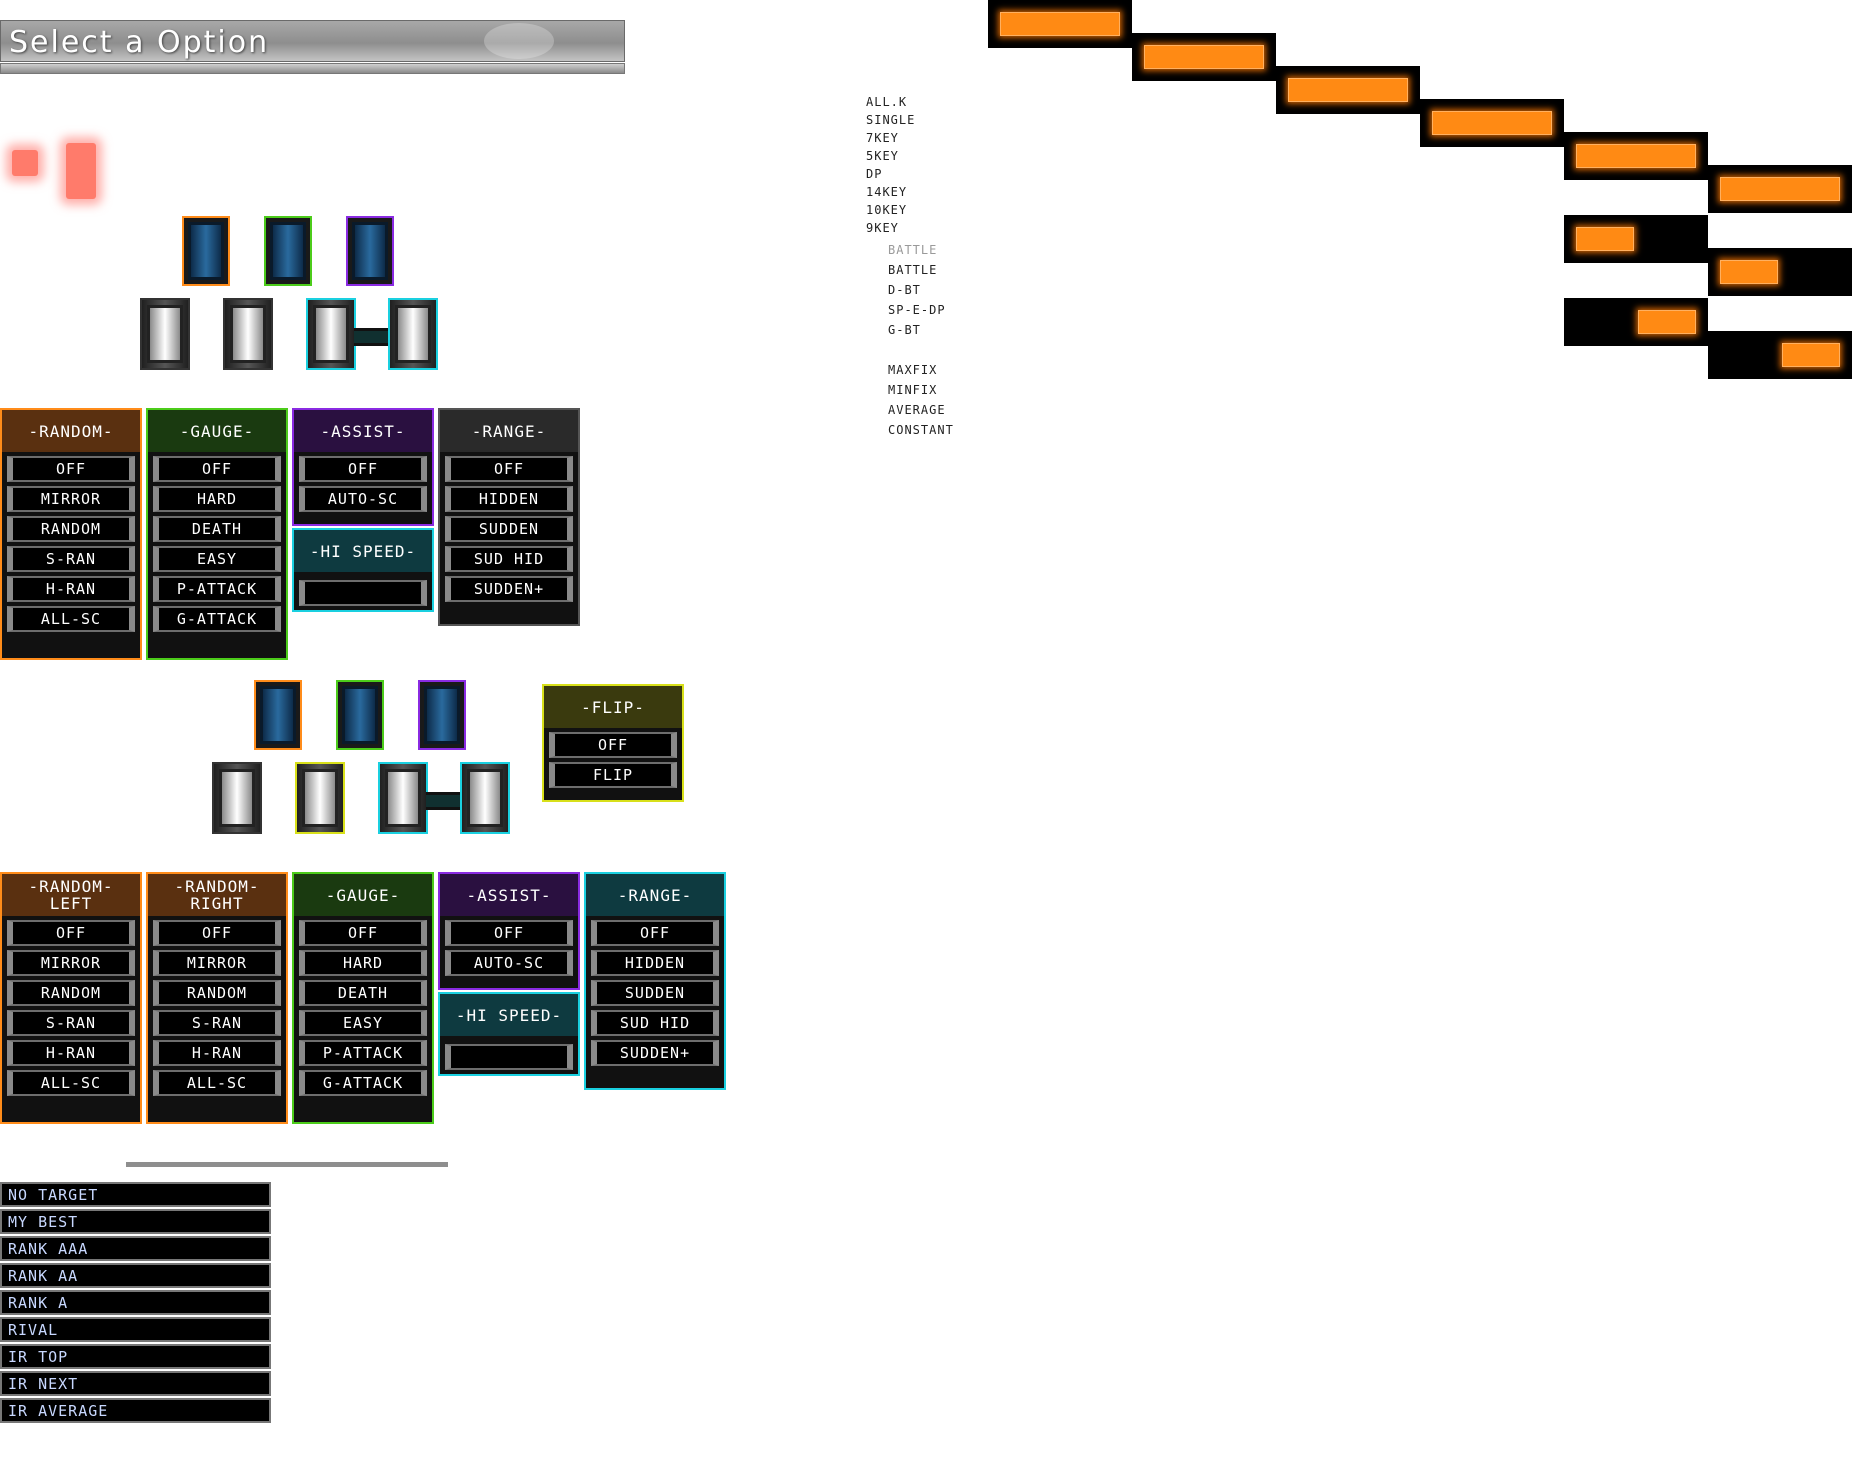  What do you see at coordinates (135, 1194) in the screenshot?
I see `target-item: NO TARGET` at bounding box center [135, 1194].